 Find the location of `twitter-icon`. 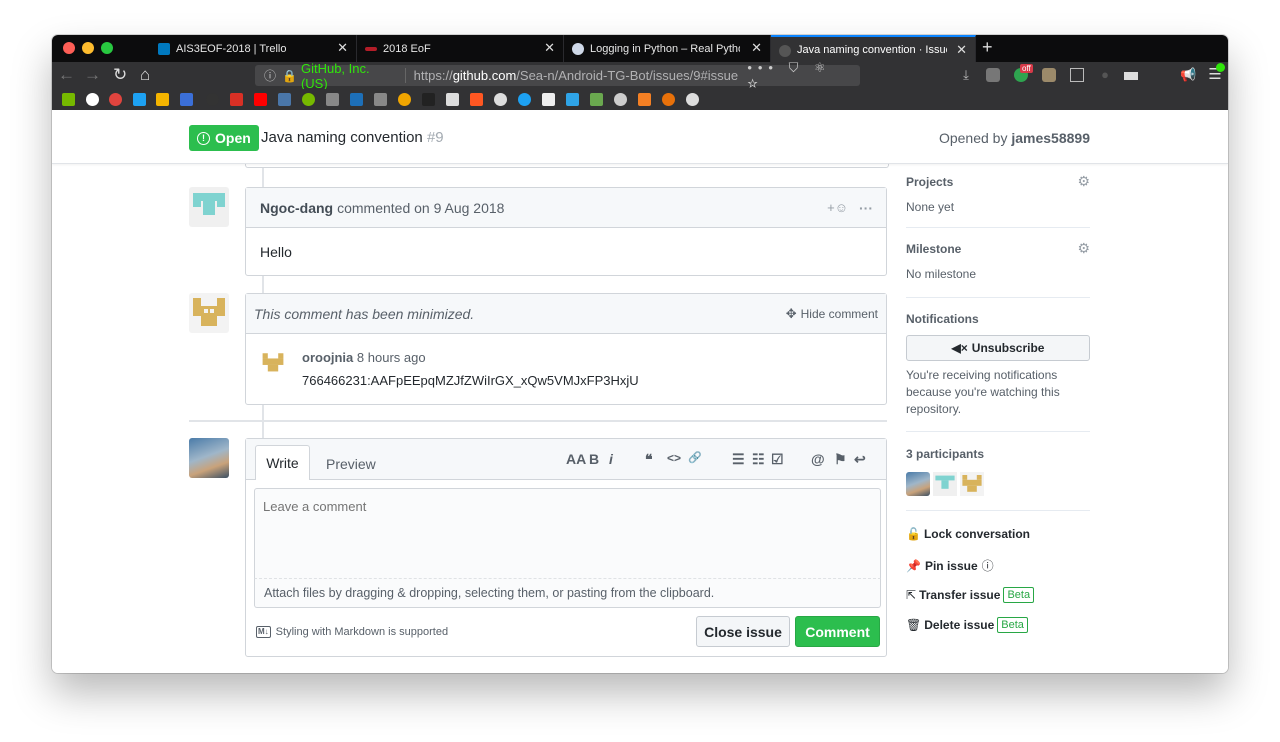

twitter-icon is located at coordinates (139, 99).